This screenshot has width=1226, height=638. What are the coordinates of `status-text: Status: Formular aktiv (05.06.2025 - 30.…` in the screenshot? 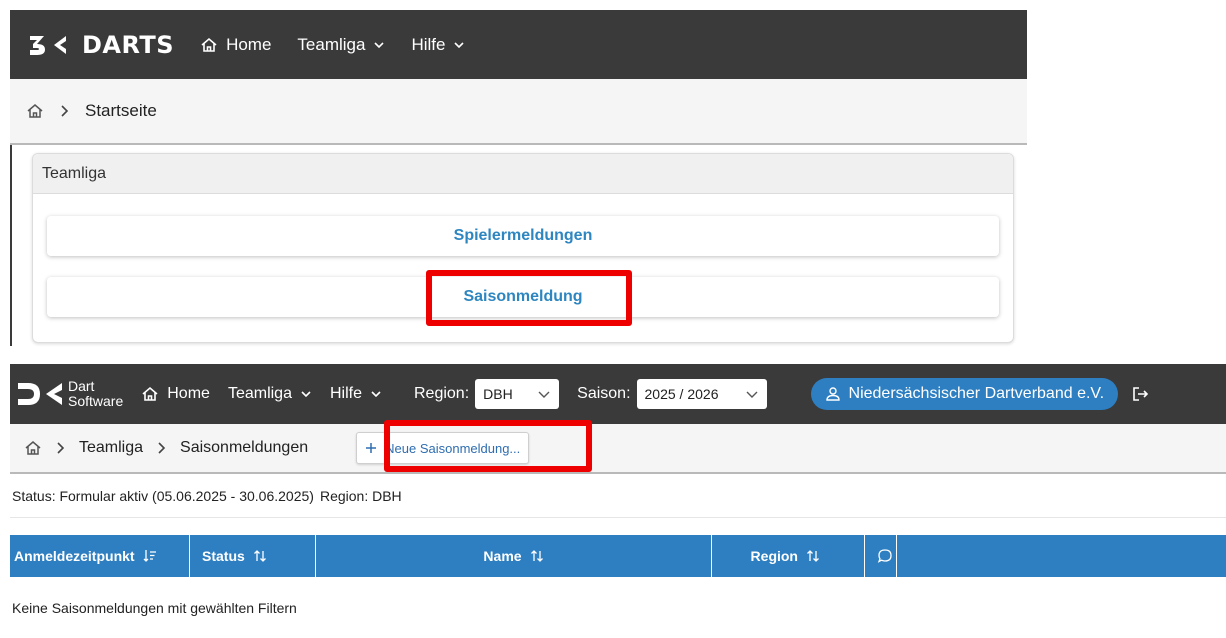 It's located at (163, 495).